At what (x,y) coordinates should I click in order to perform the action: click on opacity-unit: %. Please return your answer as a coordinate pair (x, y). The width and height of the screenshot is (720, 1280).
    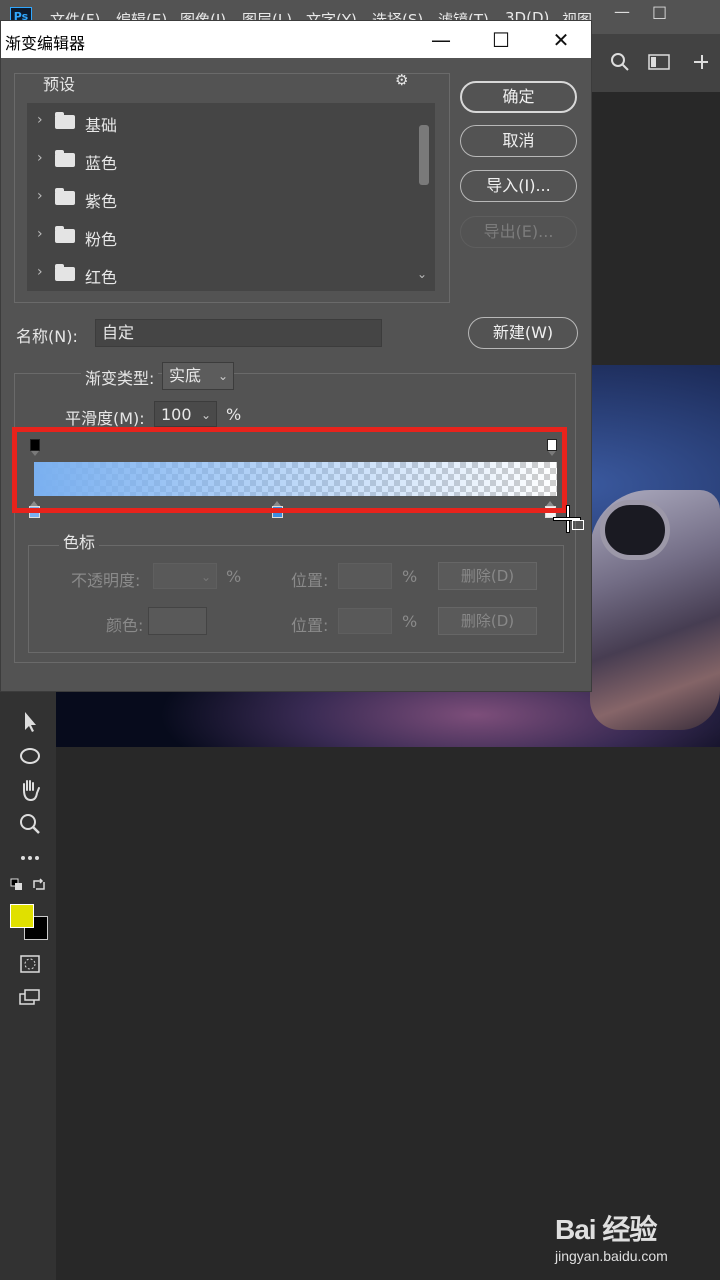
    Looking at the image, I should click on (234, 576).